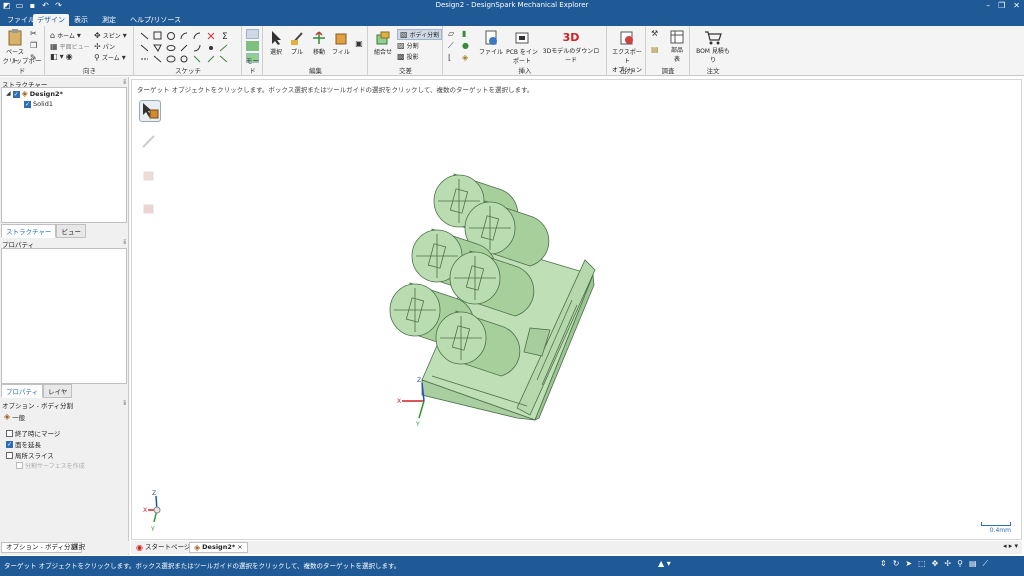 Image resolution: width=1024 pixels, height=576 pixels. I want to click on view-cube-button: ◧ ▾ ◉, so click(61, 57).